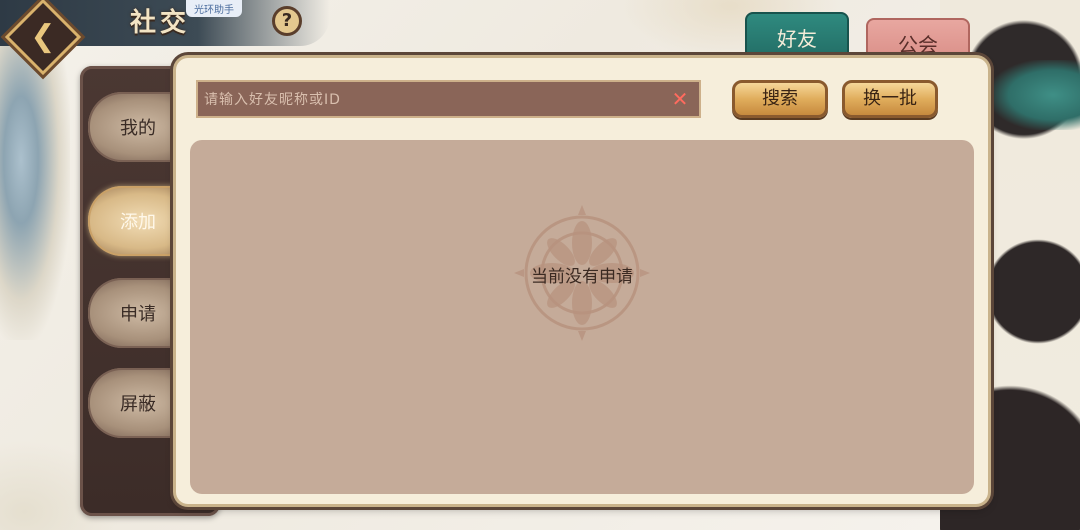 This screenshot has height=530, width=1080. I want to click on tab-friends-label: 好友, so click(797, 39).